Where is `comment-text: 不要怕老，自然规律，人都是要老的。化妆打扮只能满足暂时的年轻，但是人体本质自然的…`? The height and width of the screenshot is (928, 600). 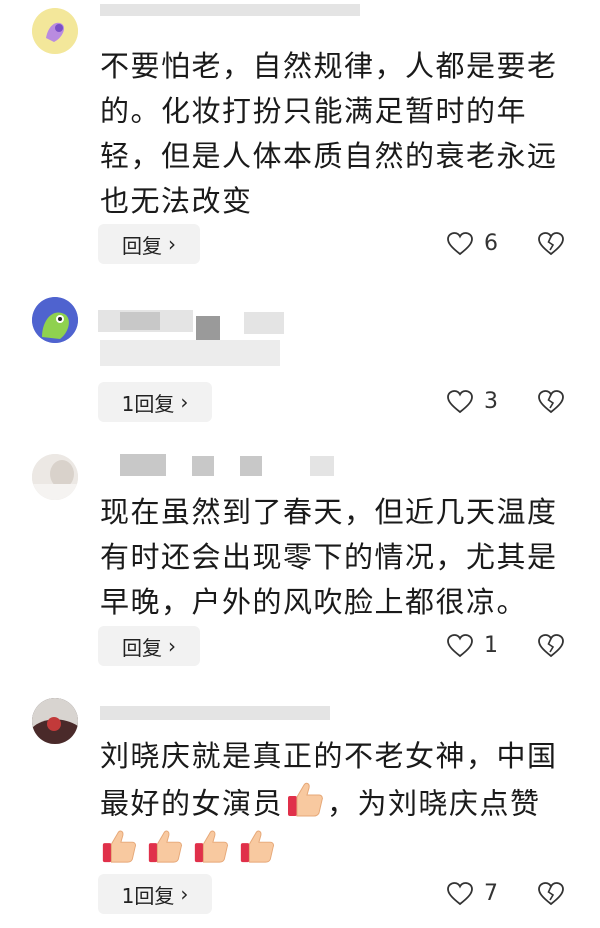 comment-text: 不要怕老，自然规律，人都是要老的。化妆打扮只能满足暂时的年轻，但是人体本质自然的… is located at coordinates (329, 133).